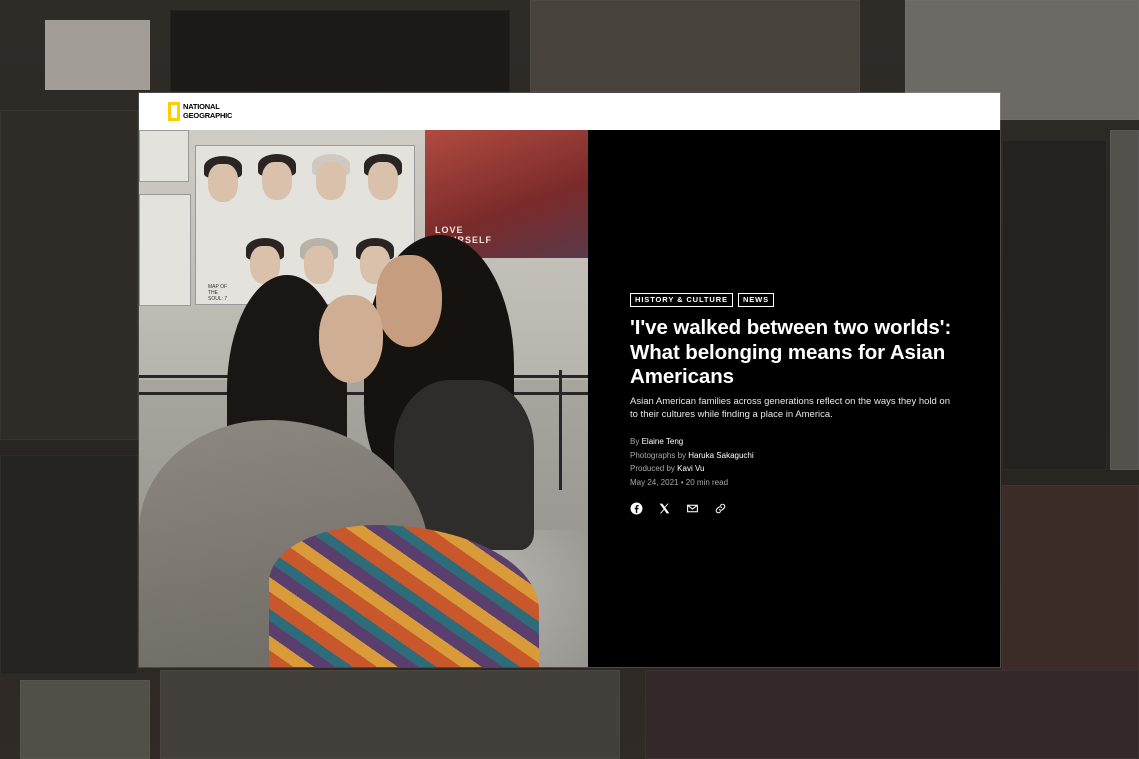 This screenshot has width=1139, height=759. Describe the element at coordinates (654, 483) in the screenshot. I see `publish-date: May 24, 2021` at that location.